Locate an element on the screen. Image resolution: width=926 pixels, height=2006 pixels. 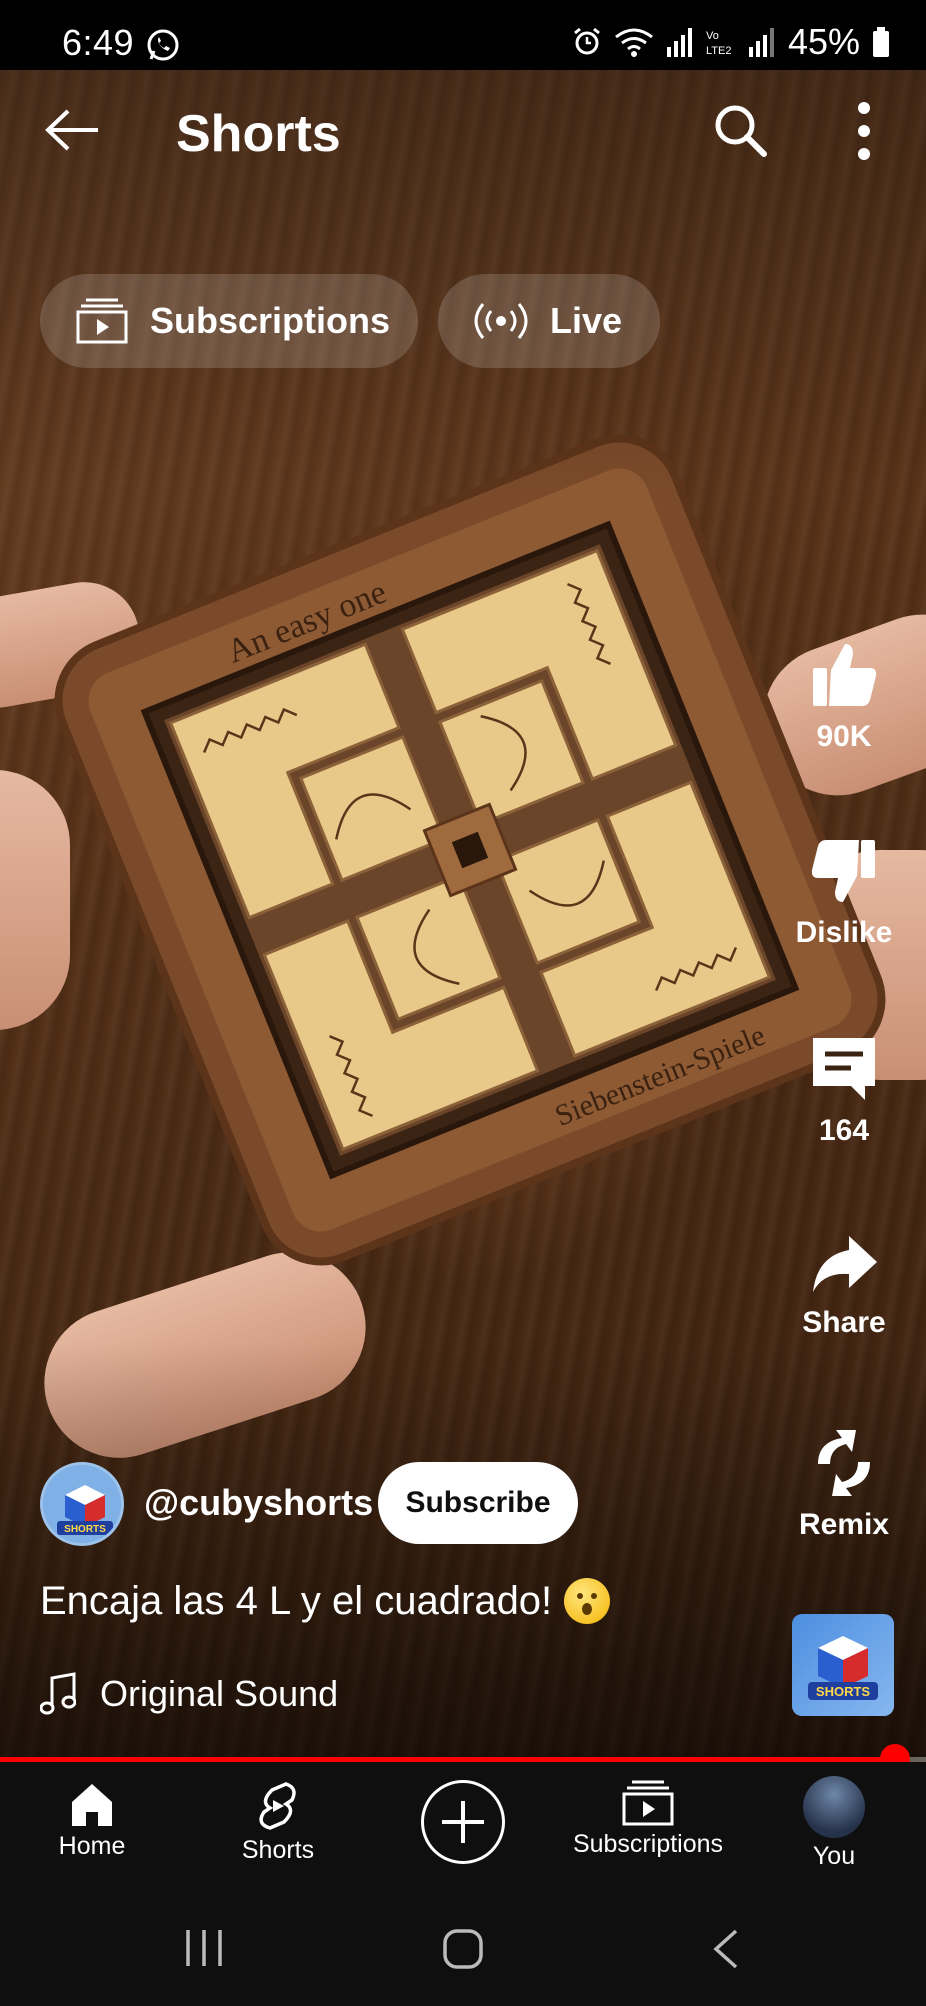
sound-row: Original Sound is located at coordinates (189, 1694).